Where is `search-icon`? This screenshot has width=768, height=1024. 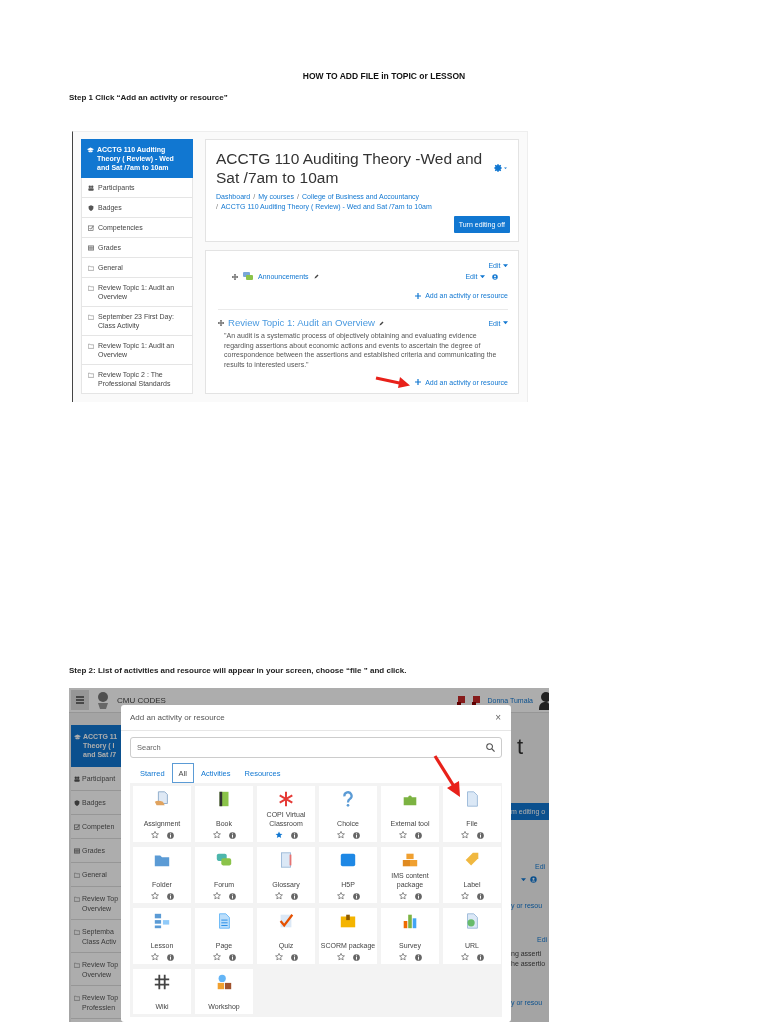 search-icon is located at coordinates (490, 747).